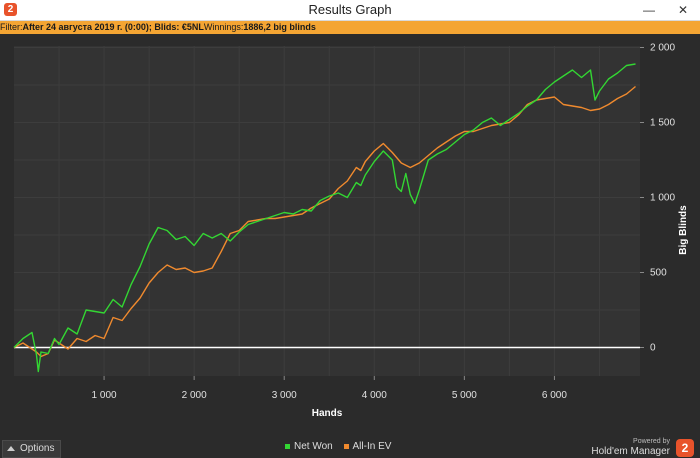 Image resolution: width=700 pixels, height=458 pixels. Describe the element at coordinates (284, 395) in the screenshot. I see `x-tick-label: 3 000` at that location.